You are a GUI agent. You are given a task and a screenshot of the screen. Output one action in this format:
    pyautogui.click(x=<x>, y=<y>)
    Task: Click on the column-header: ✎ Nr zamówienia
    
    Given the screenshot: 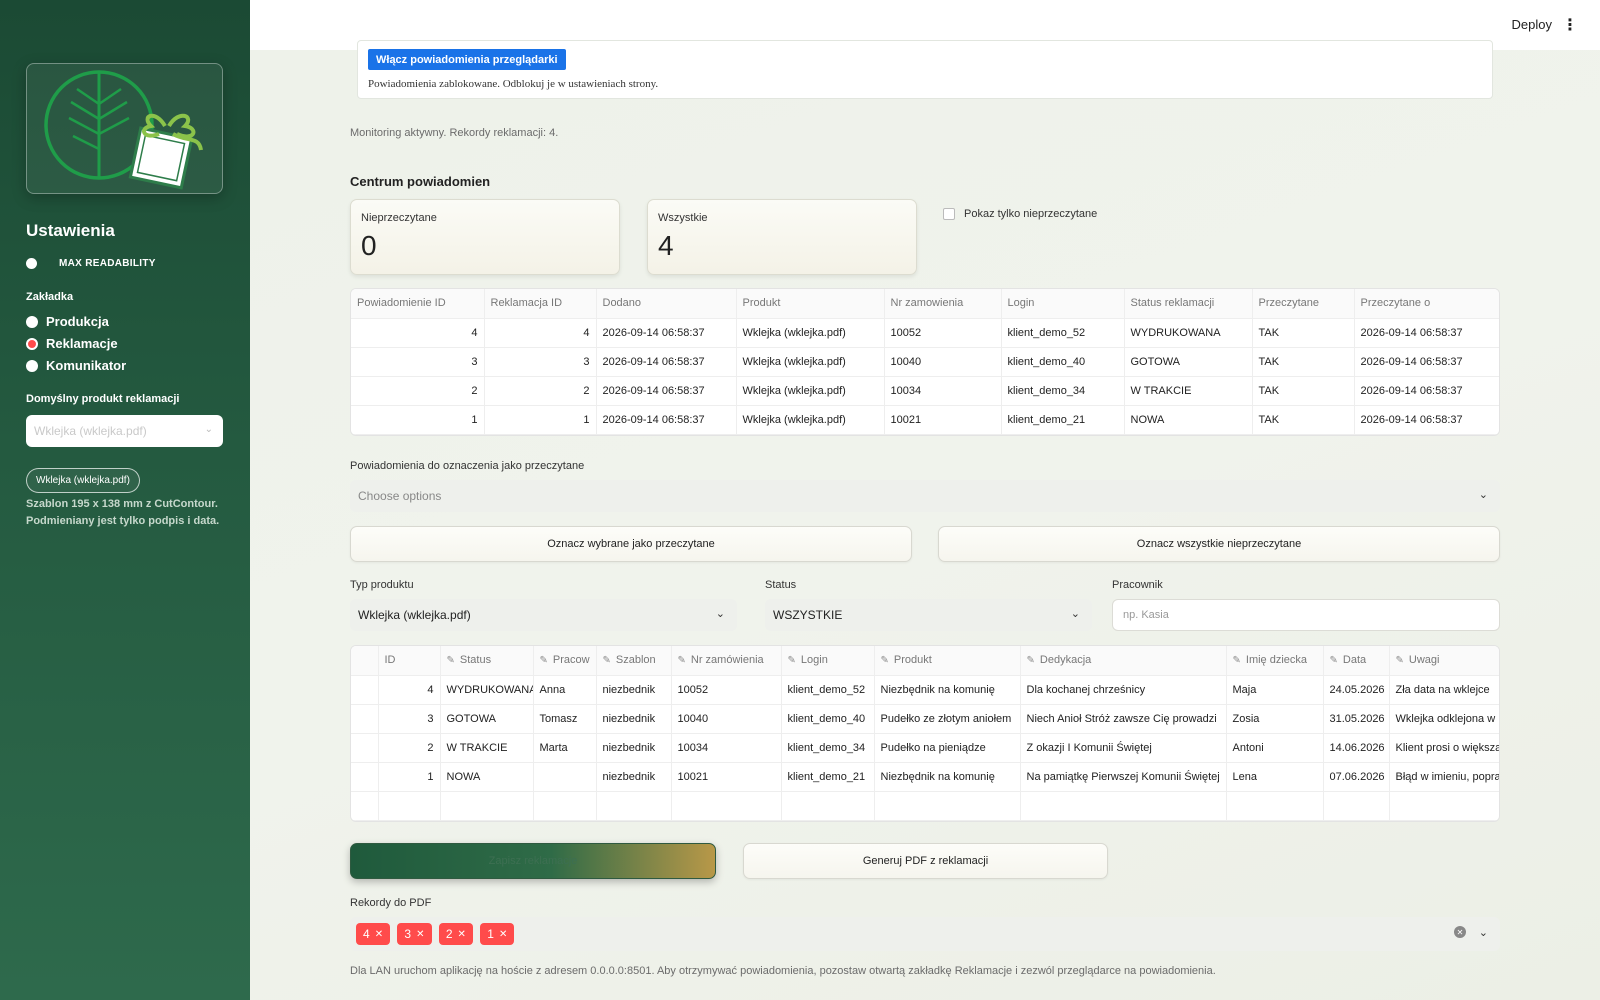 What is the action you would take?
    pyautogui.click(x=726, y=661)
    